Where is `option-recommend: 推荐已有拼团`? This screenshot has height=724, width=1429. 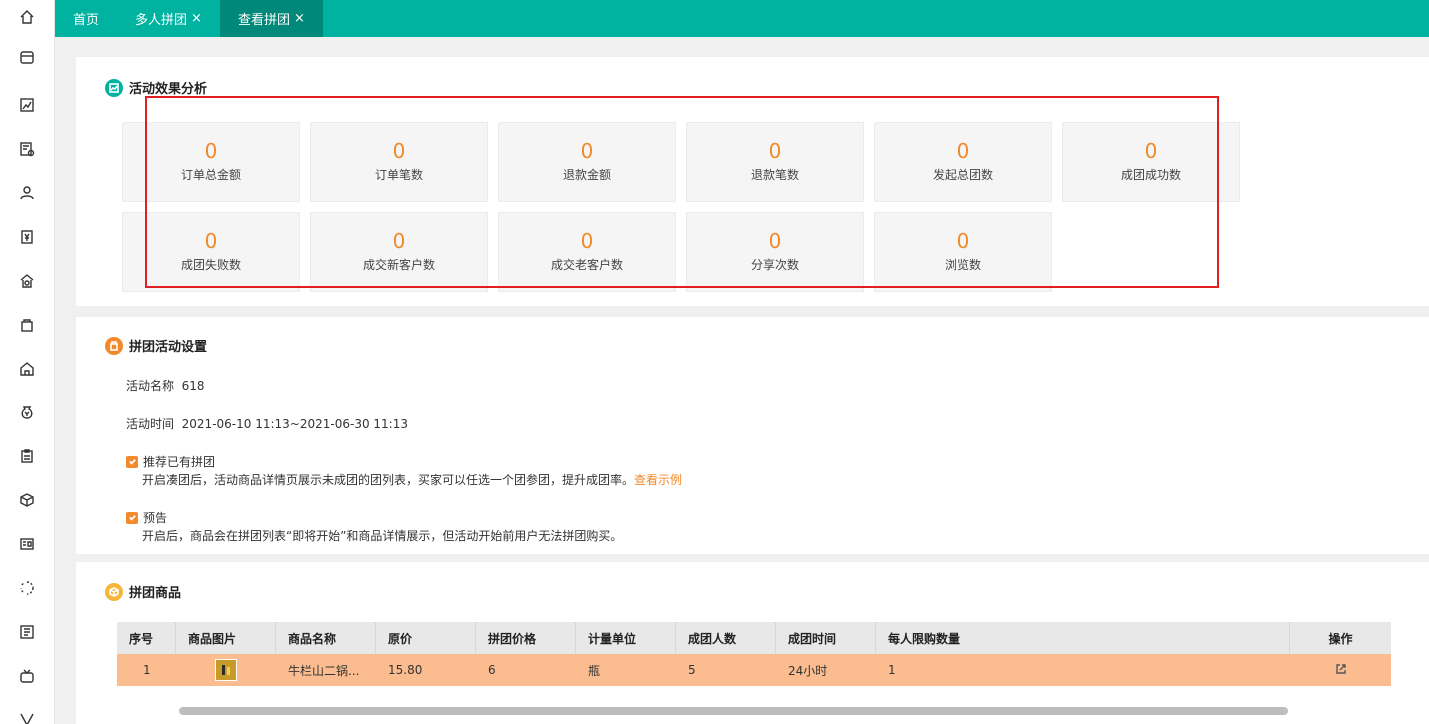
option-recommend: 推荐已有拼团 is located at coordinates (170, 461).